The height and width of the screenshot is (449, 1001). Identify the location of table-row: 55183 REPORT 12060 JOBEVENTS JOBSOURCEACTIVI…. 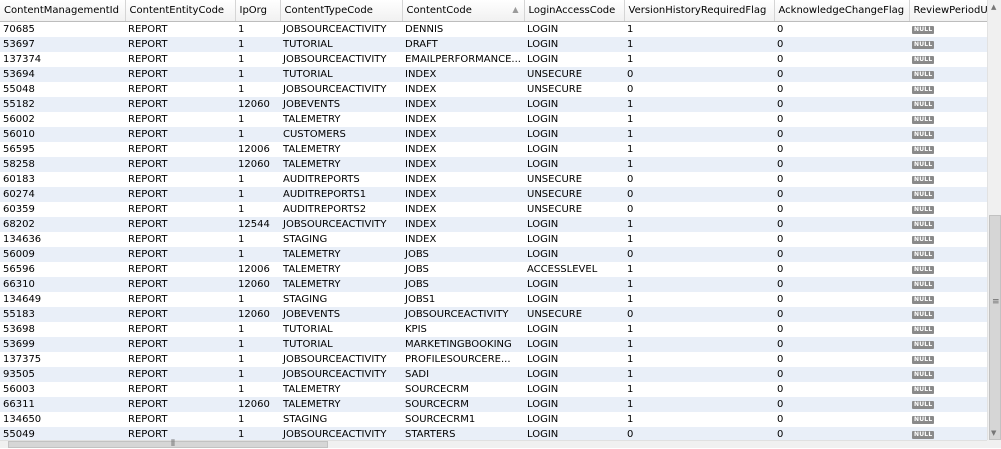
(493, 314).